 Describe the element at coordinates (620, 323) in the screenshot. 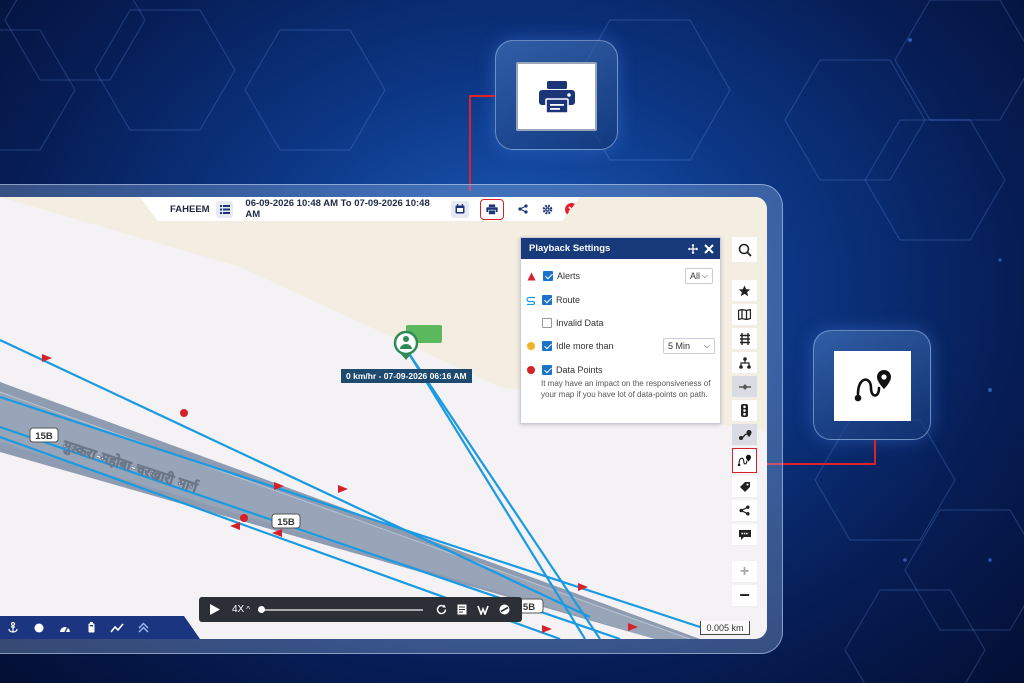

I see `invalid-data-row: Invalid Data` at that location.